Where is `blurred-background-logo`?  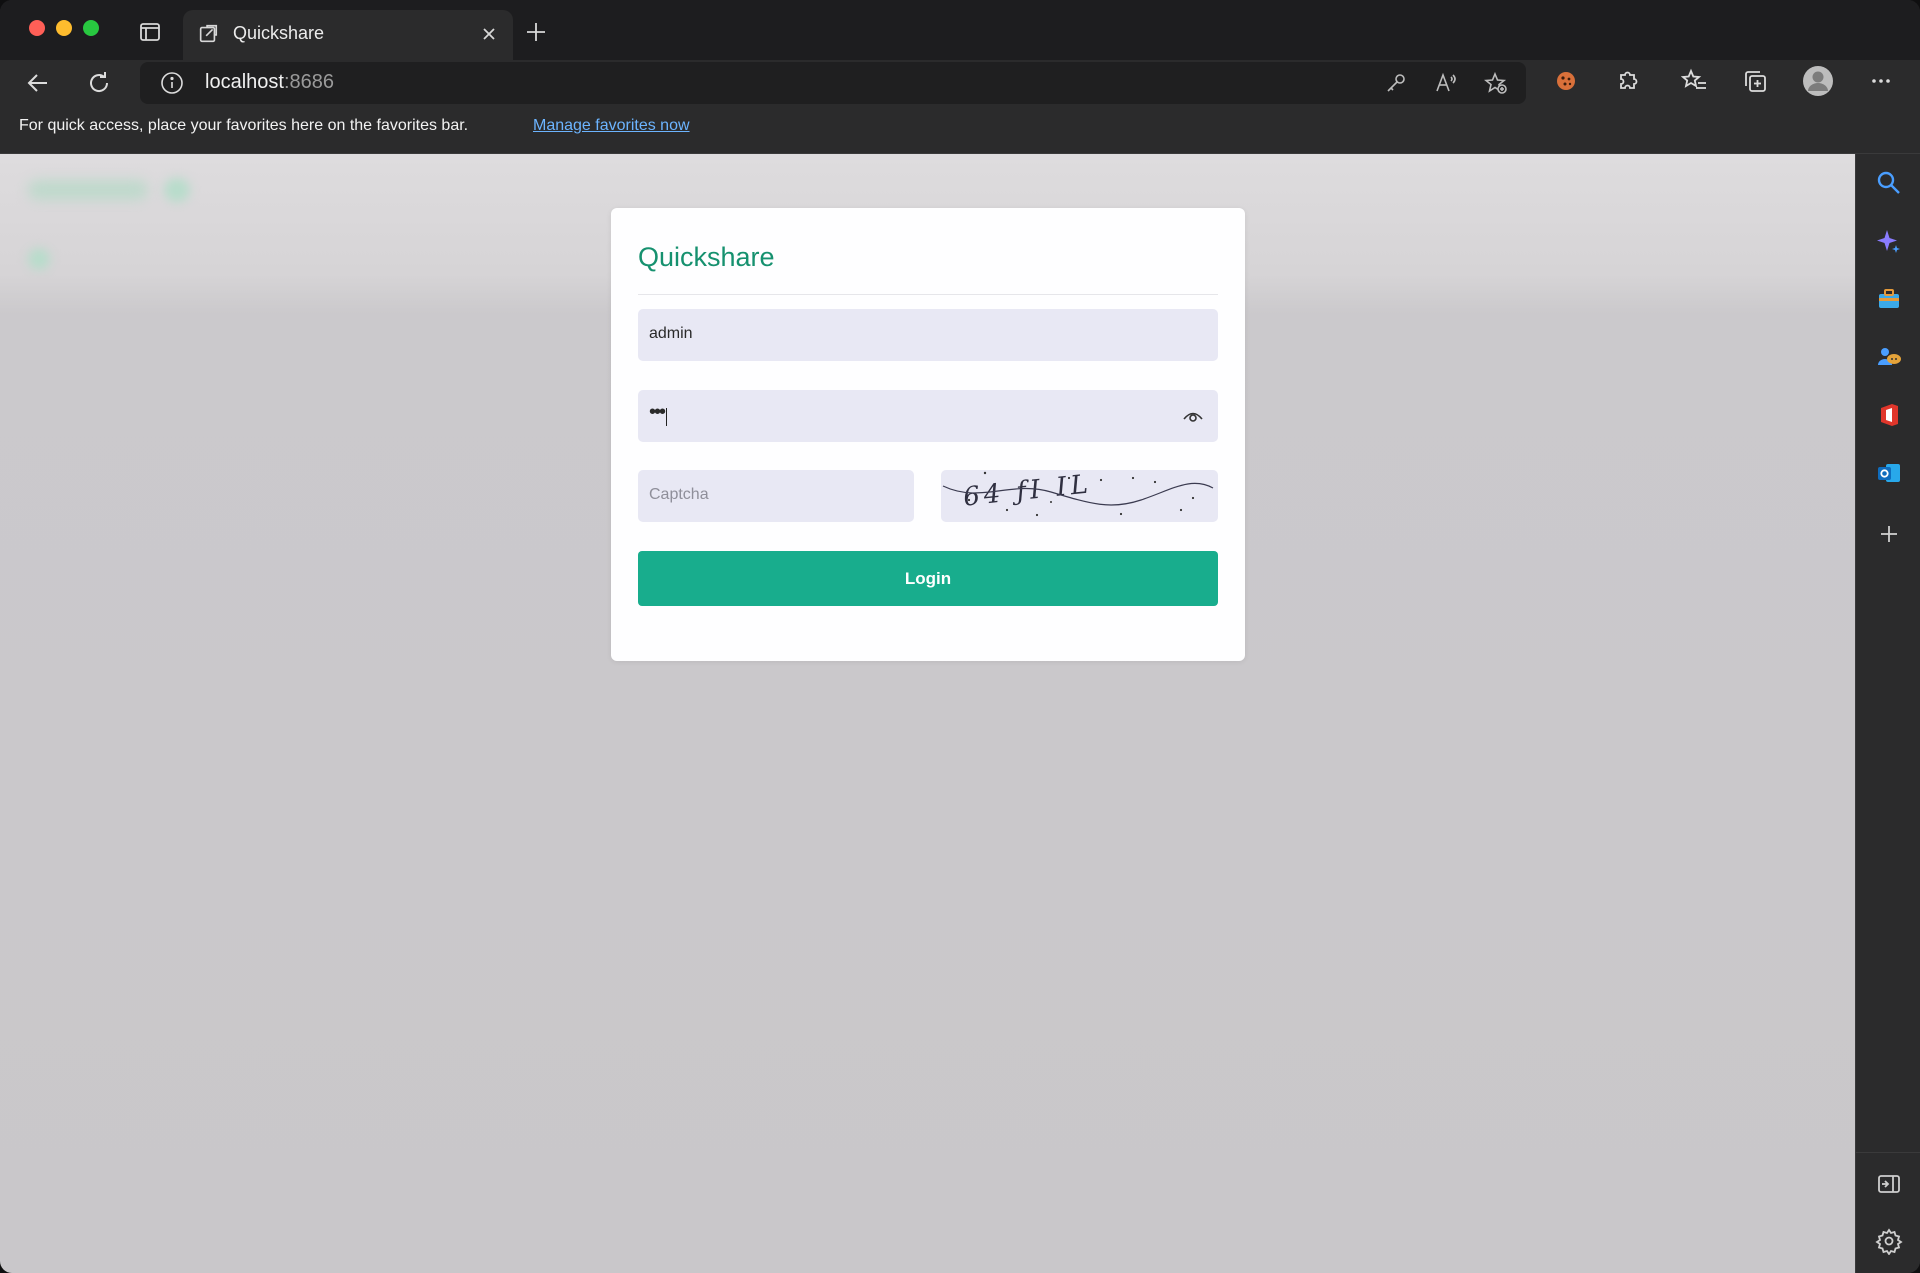 blurred-background-logo is located at coordinates (88, 190).